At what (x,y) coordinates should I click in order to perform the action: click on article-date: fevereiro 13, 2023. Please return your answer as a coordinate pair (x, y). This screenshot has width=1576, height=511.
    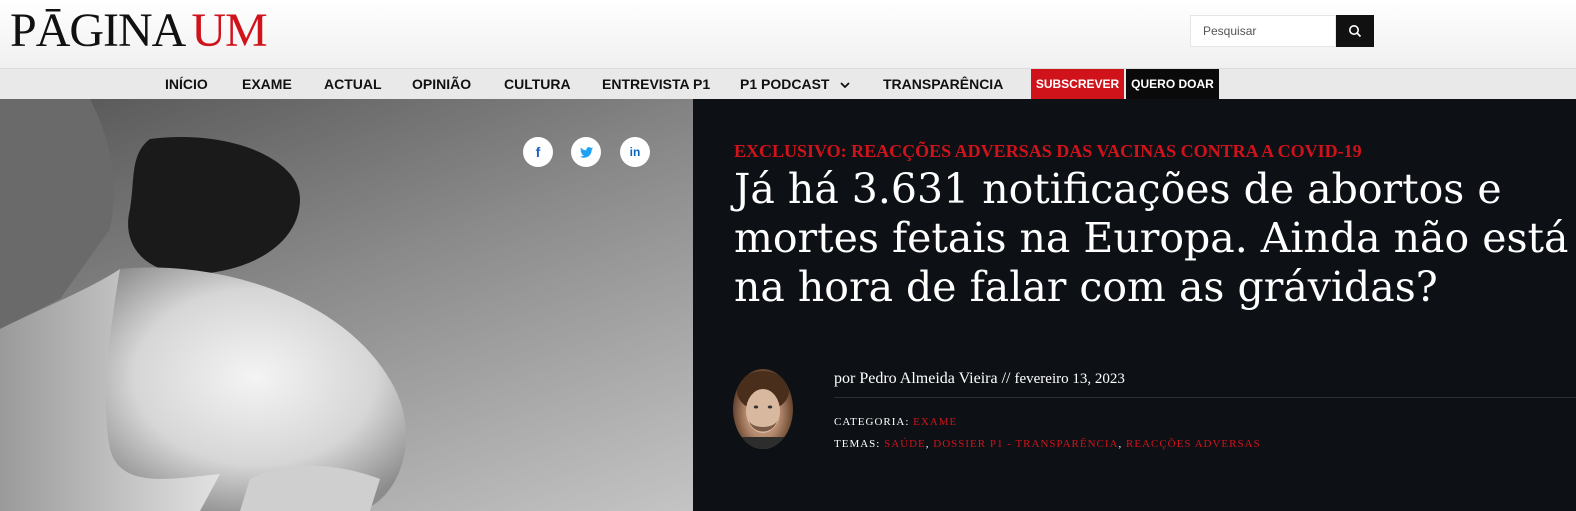
    Looking at the image, I should click on (1069, 379).